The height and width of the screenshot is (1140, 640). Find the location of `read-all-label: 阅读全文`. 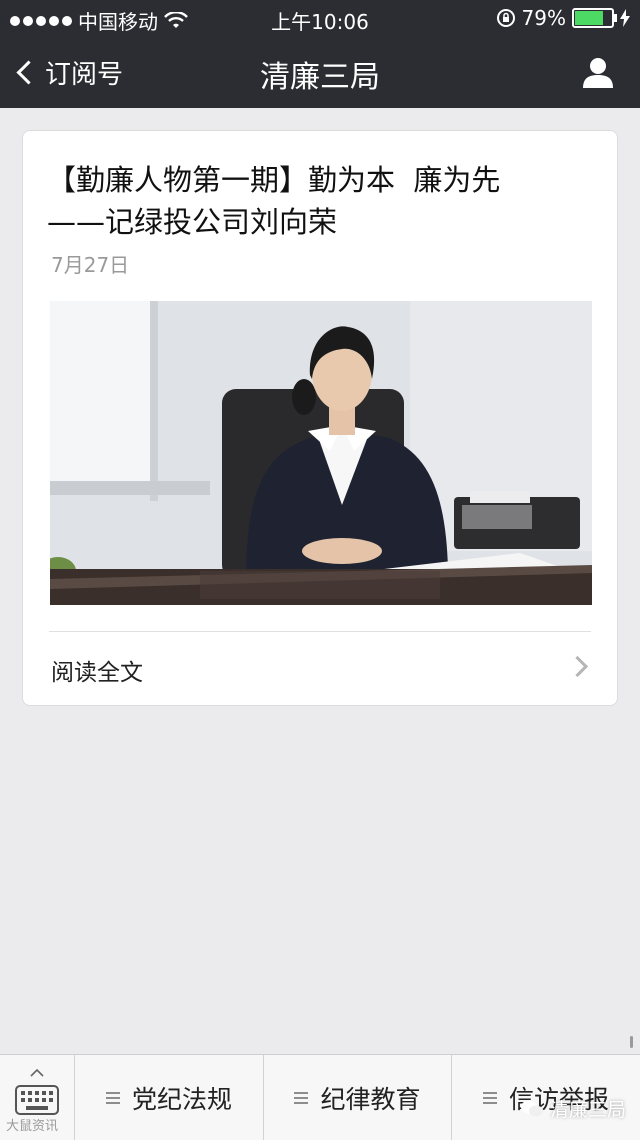

read-all-label: 阅读全文 is located at coordinates (97, 673).